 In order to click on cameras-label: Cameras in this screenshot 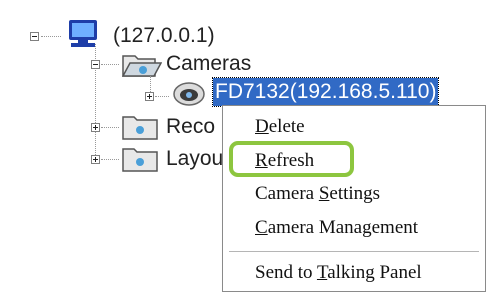, I will do `click(209, 63)`.